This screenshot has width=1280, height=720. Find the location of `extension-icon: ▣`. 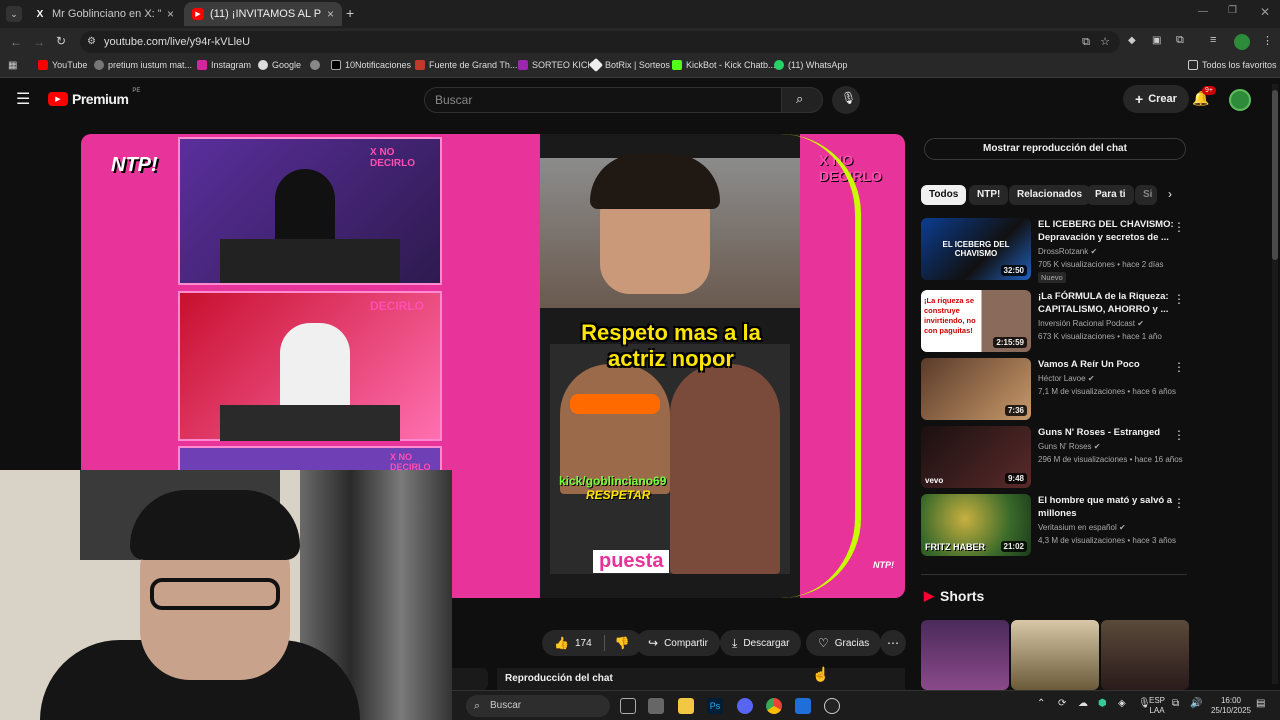

extension-icon: ▣ is located at coordinates (1156, 40).